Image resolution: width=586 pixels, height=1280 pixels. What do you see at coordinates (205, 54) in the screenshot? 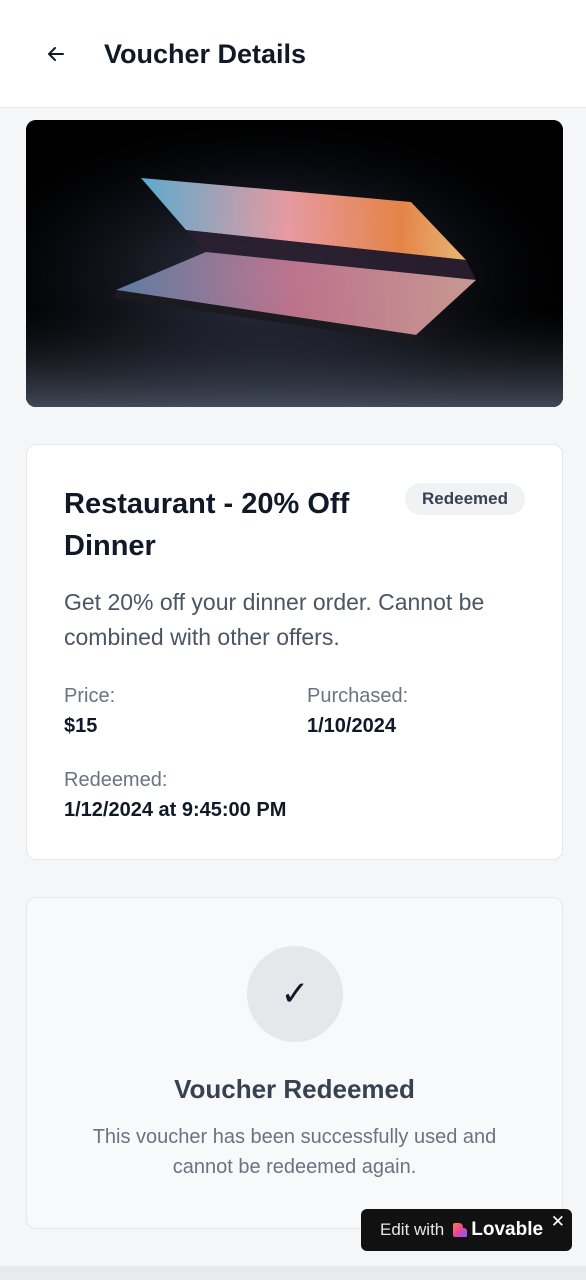
I see `page-title: Voucher Details` at bounding box center [205, 54].